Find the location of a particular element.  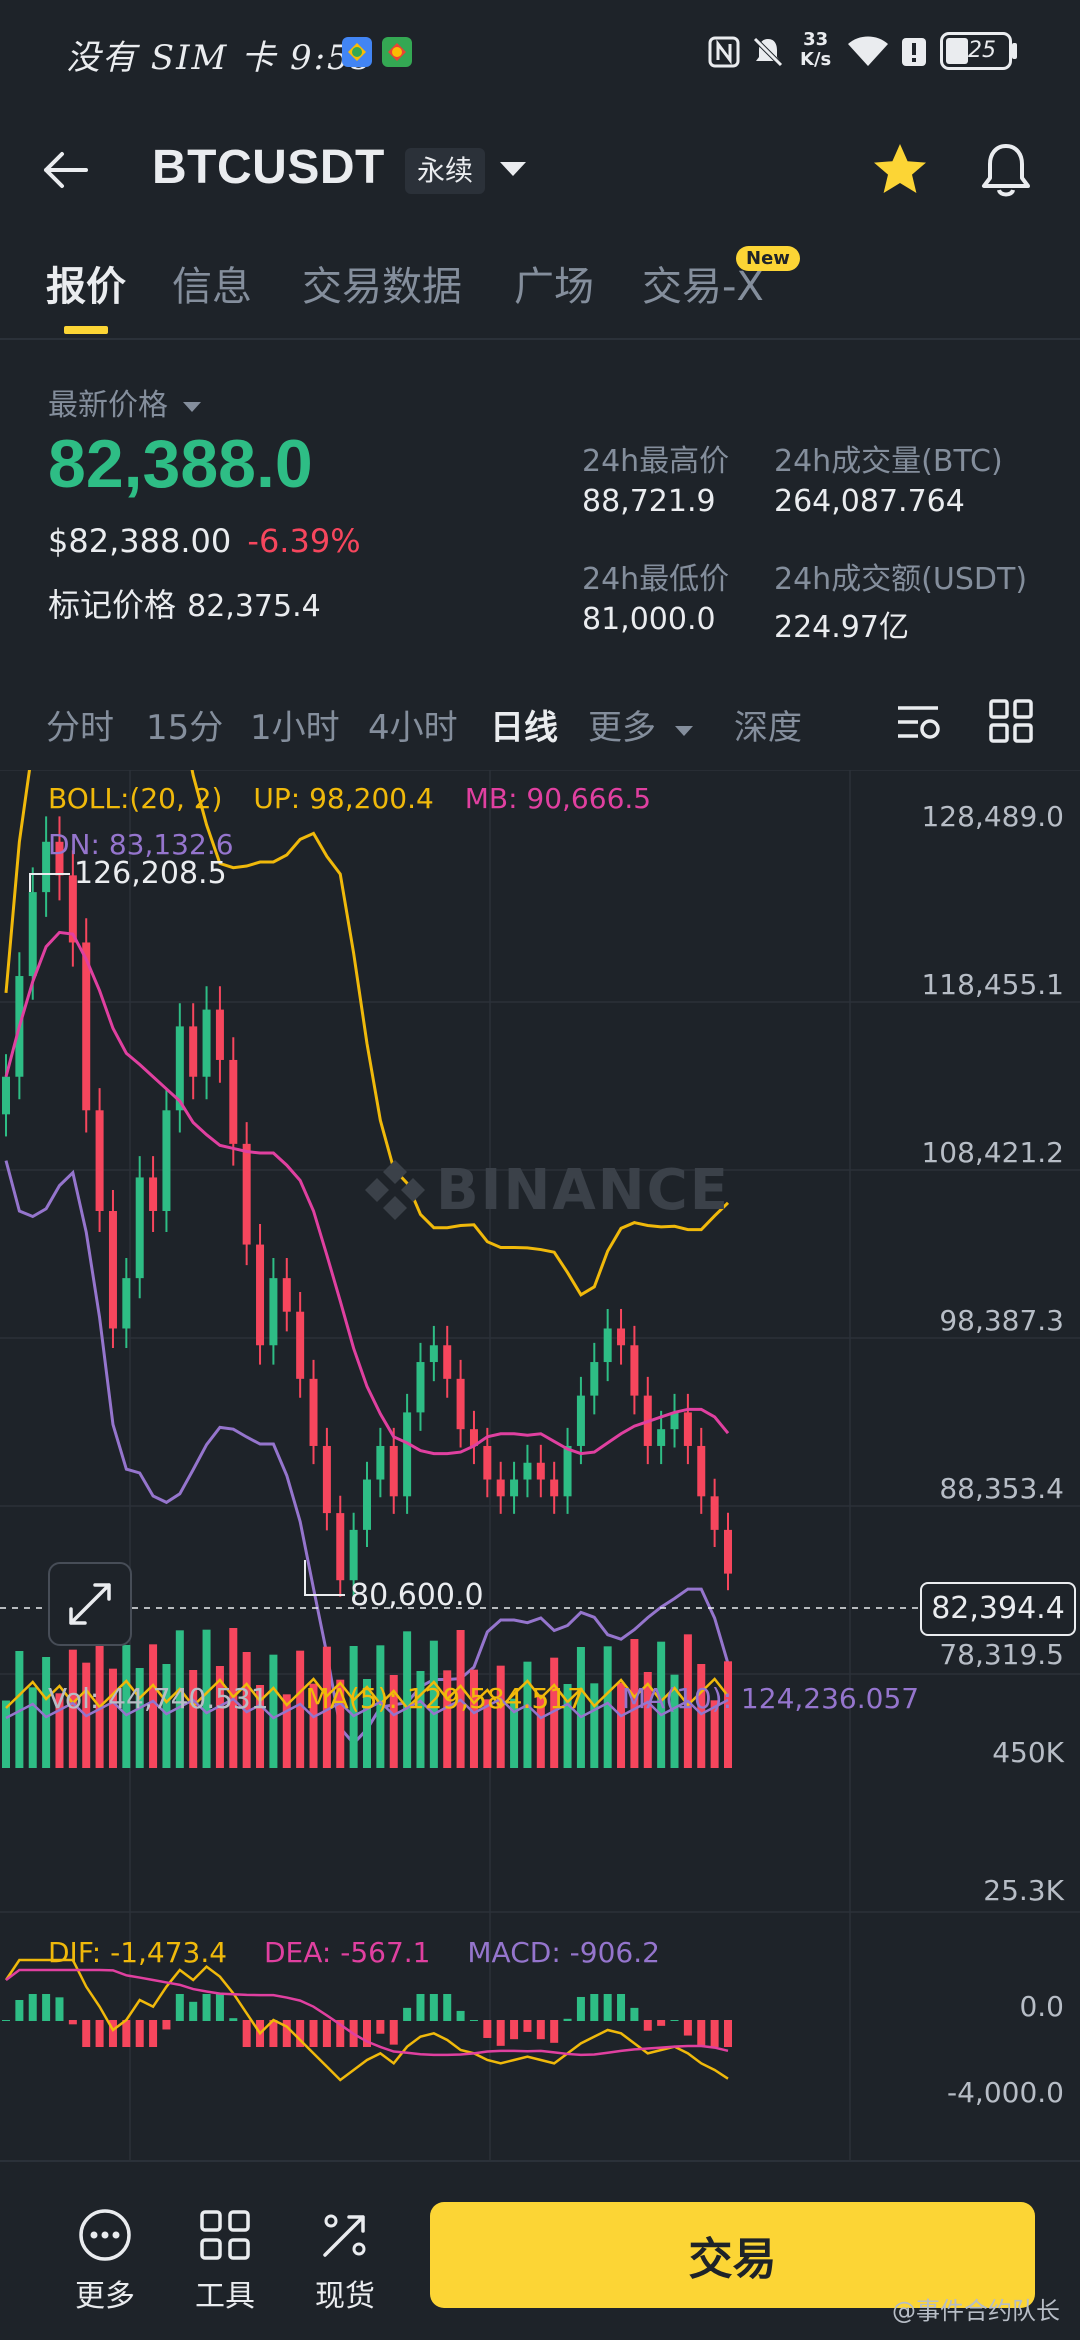

change-pct: -6.39% is located at coordinates (304, 541).